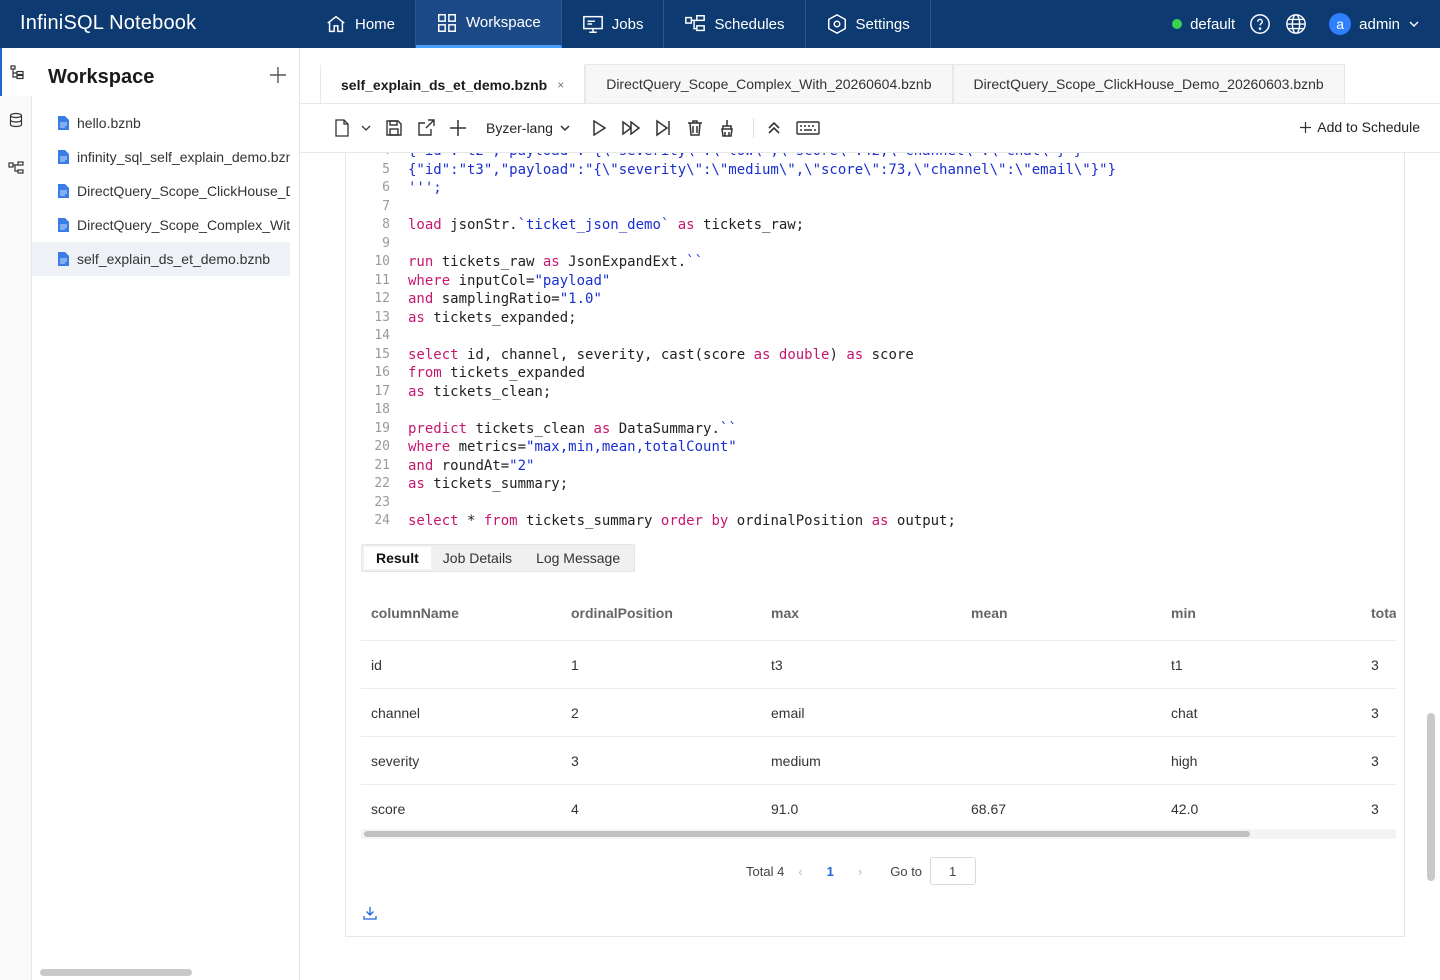 Image resolution: width=1440 pixels, height=980 pixels. Describe the element at coordinates (480, 391) in the screenshot. I see `code-text: as tickets_clean;` at that location.